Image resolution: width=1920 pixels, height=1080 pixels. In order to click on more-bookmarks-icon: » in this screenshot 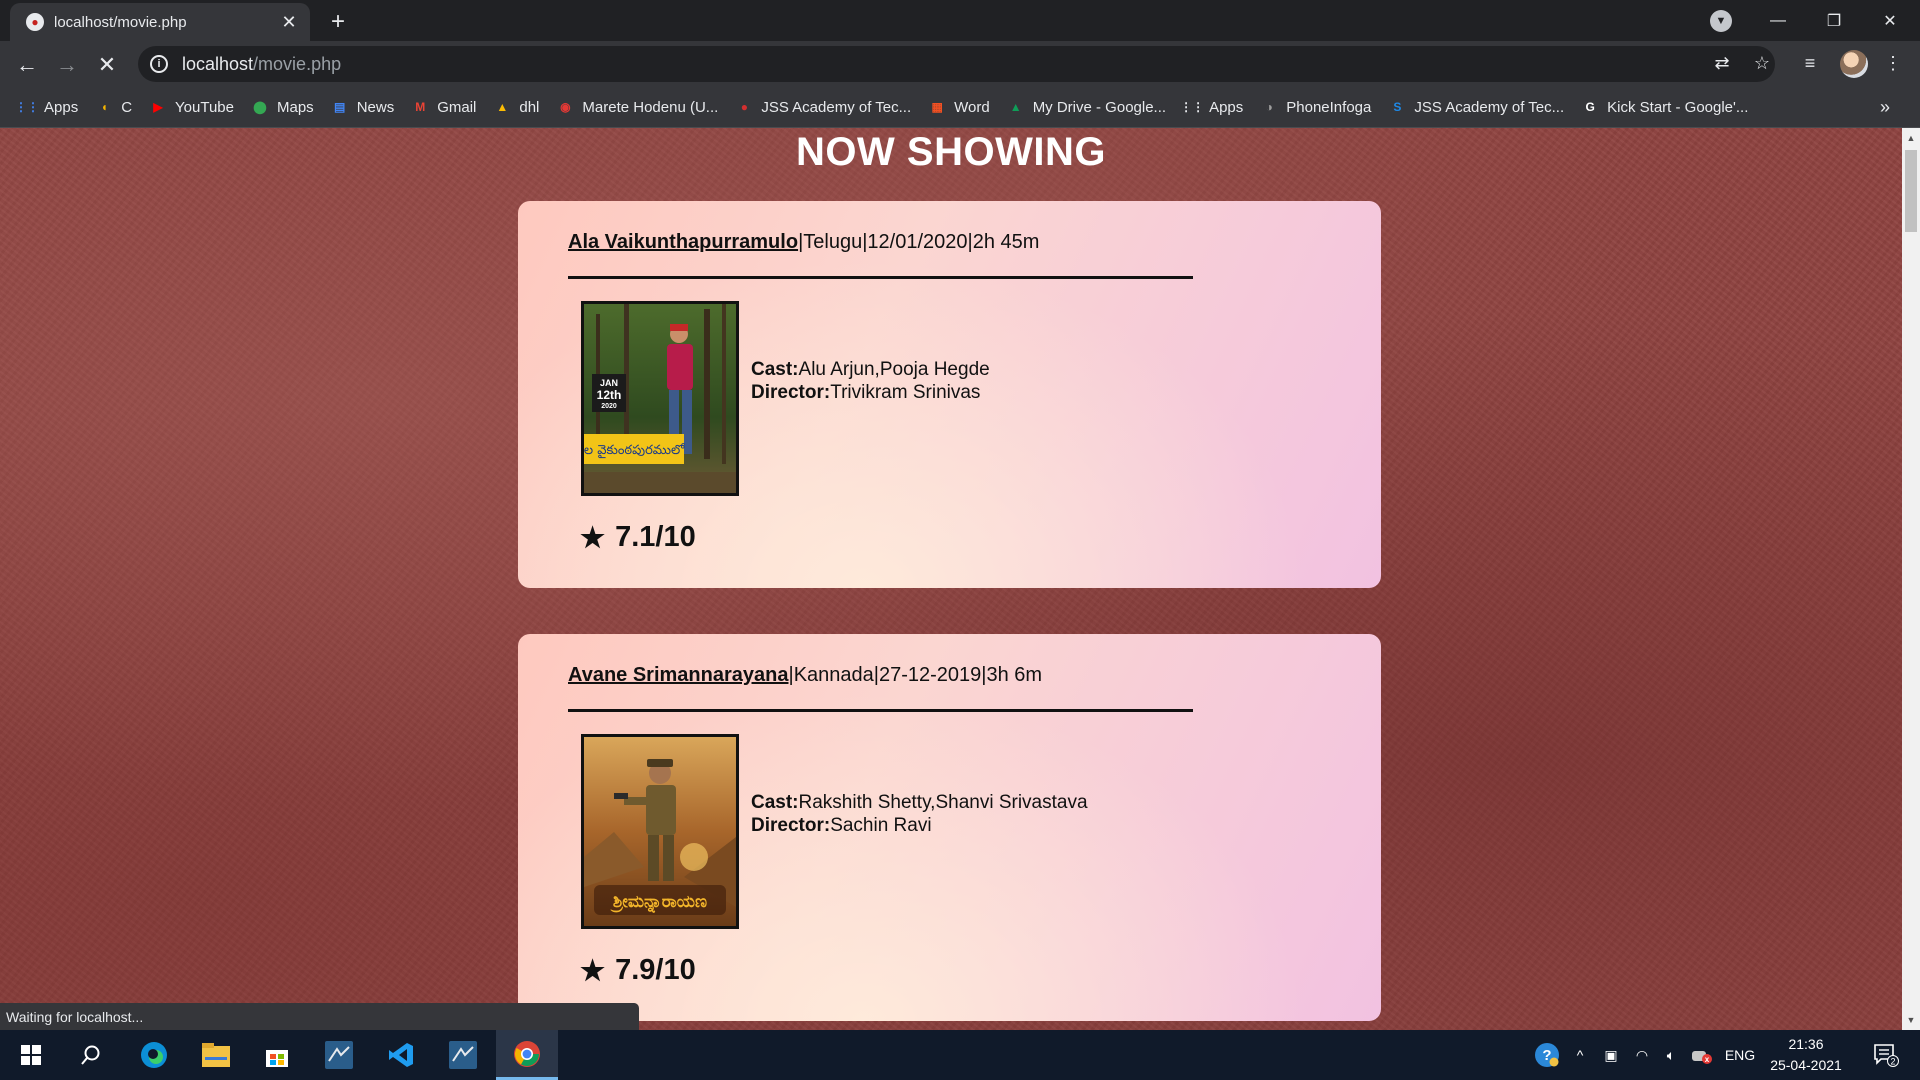, I will do `click(1890, 107)`.